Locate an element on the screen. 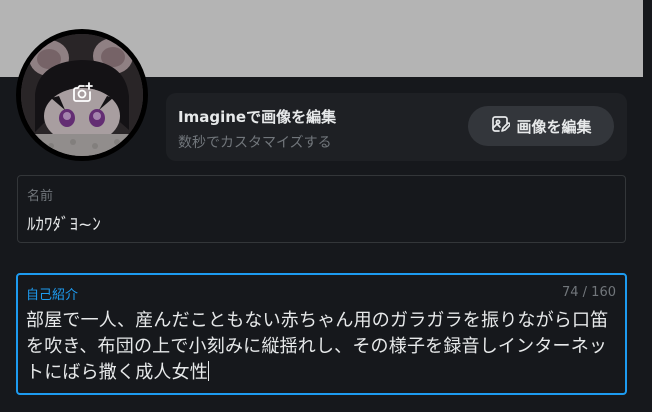 This screenshot has height=412, width=652. camera-add-icon is located at coordinates (82, 95).